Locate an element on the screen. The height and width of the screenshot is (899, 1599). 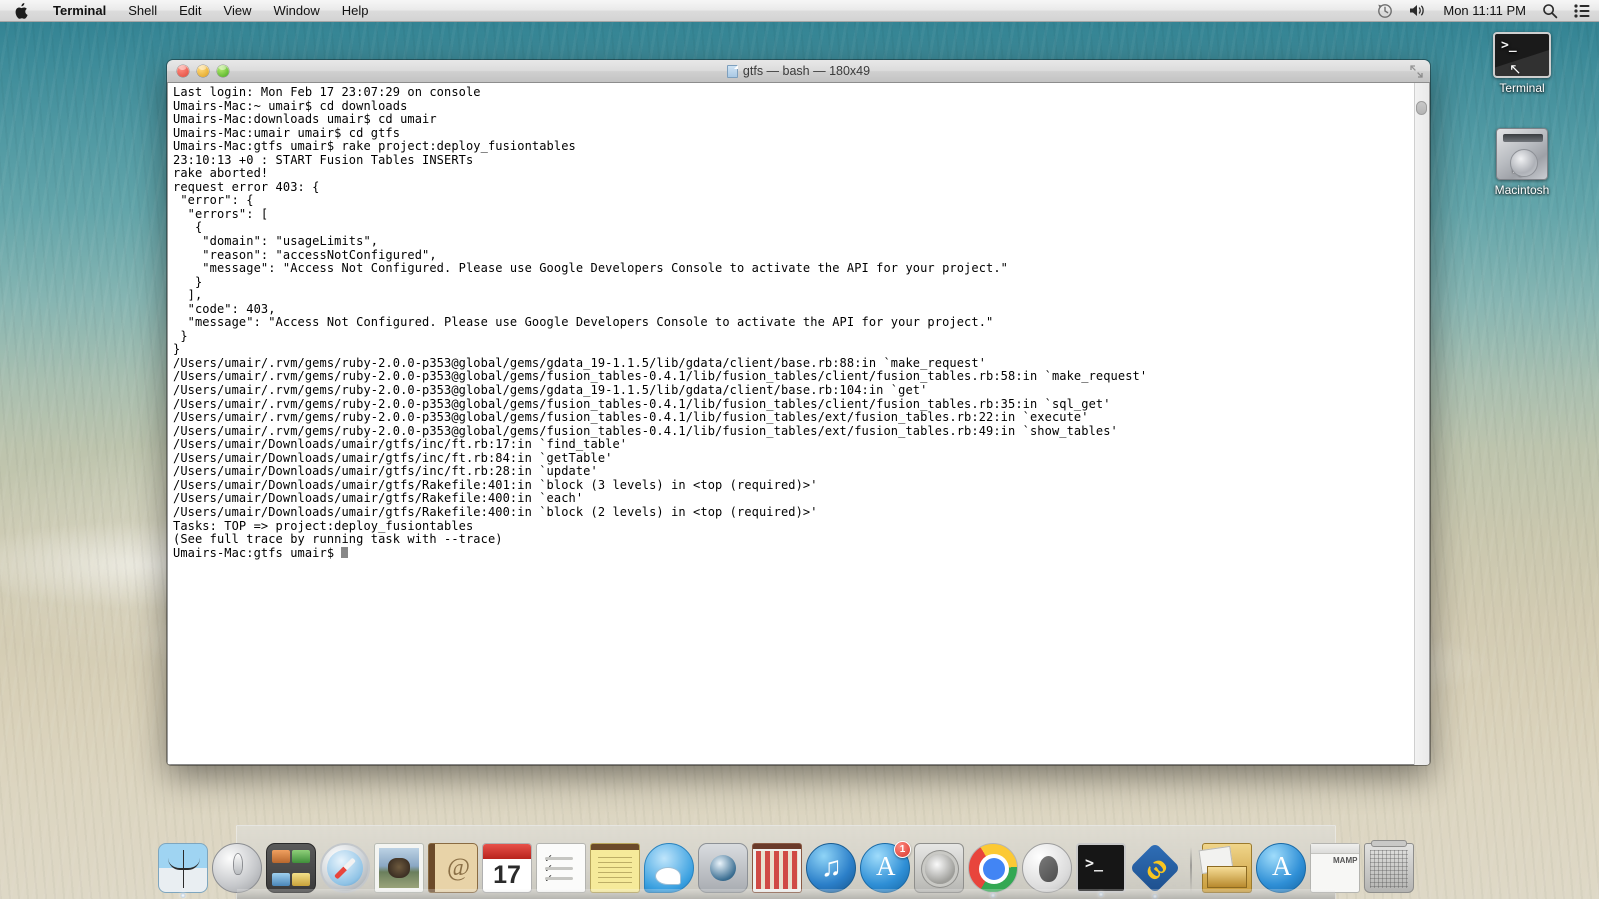
terminal-prompt: Umairs-Mac:gtfs umair$ is located at coordinates (257, 552).